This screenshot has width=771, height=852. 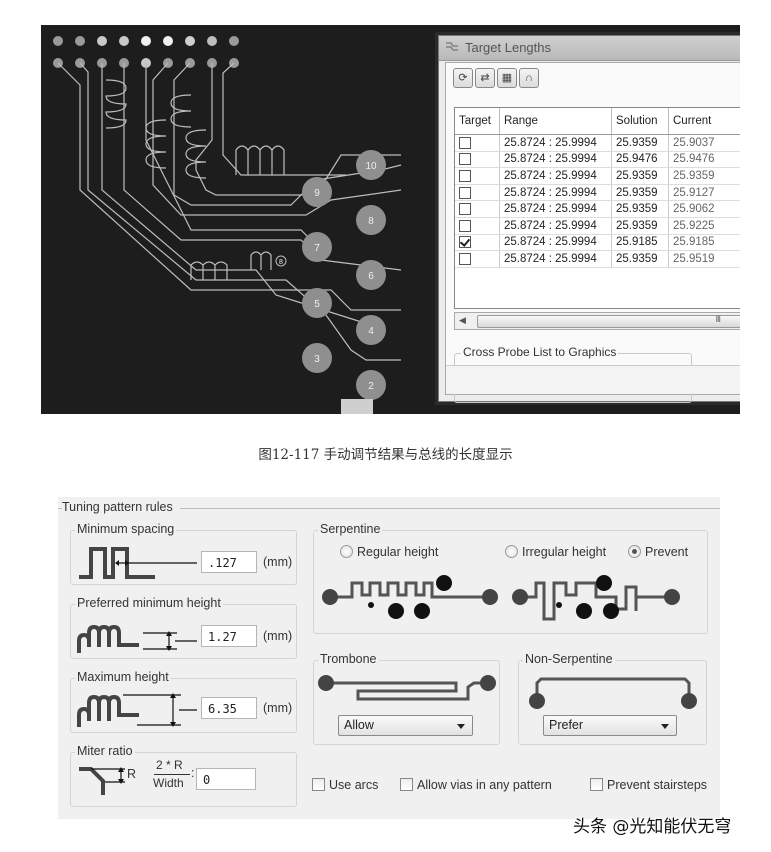 I want to click on tune-icon: ∩, so click(x=529, y=78).